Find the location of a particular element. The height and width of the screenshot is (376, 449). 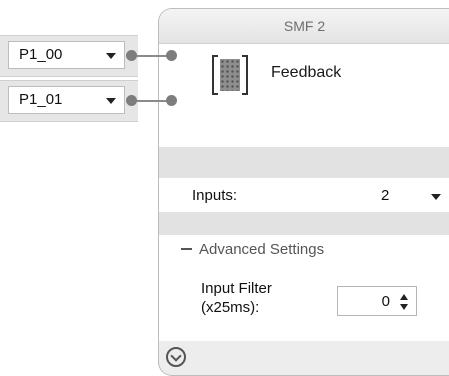

input-row-2: P1_01 is located at coordinates (69, 101).